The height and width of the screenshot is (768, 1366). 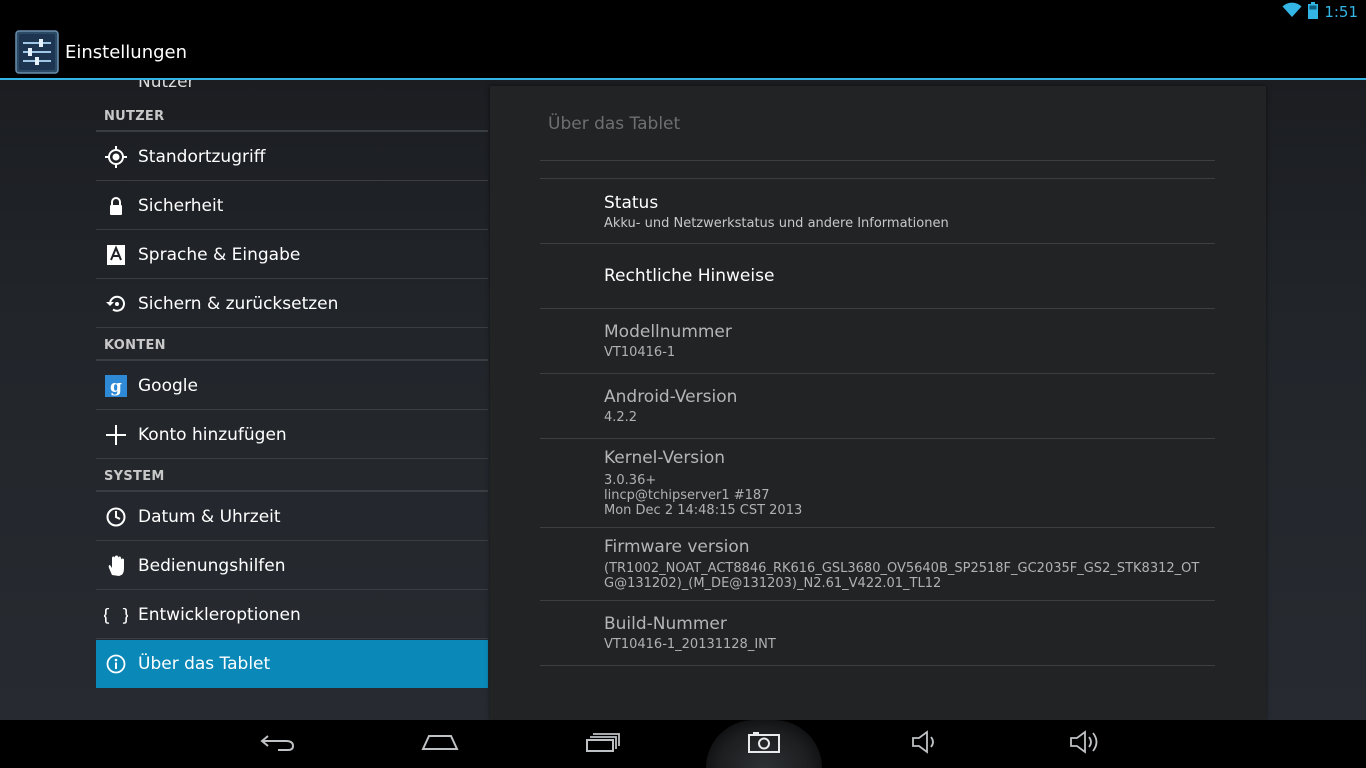 I want to click on info-icon, so click(x=116, y=664).